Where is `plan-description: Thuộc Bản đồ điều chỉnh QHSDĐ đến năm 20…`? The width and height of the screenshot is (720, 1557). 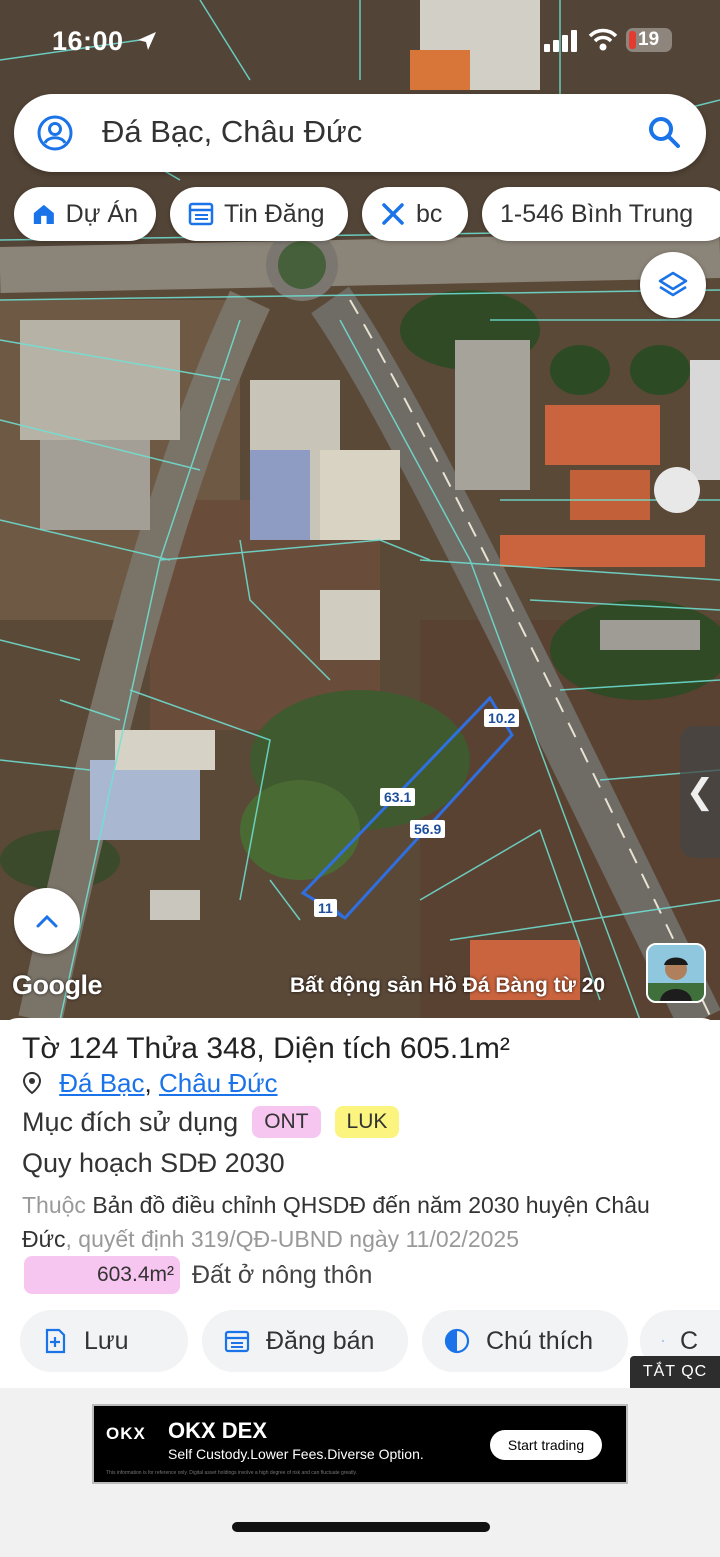 plan-description: Thuộc Bản đồ điều chỉnh QHSDĐ đến năm 20… is located at coordinates (362, 1222).